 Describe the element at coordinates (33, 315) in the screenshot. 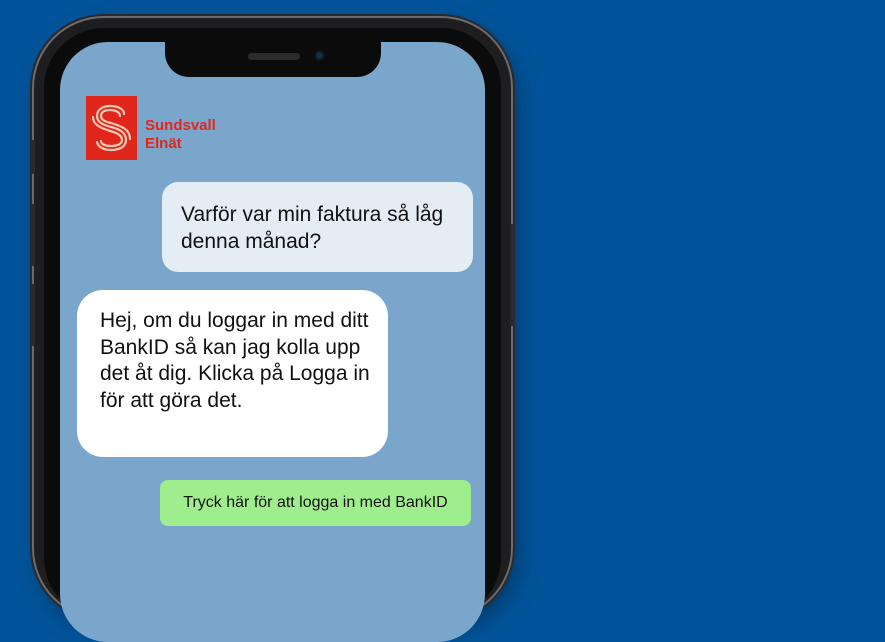

I see `phone-volume-down-button` at that location.